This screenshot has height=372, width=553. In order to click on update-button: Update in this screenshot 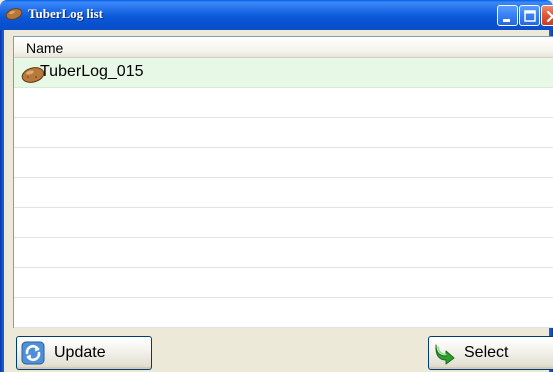, I will do `click(84, 353)`.